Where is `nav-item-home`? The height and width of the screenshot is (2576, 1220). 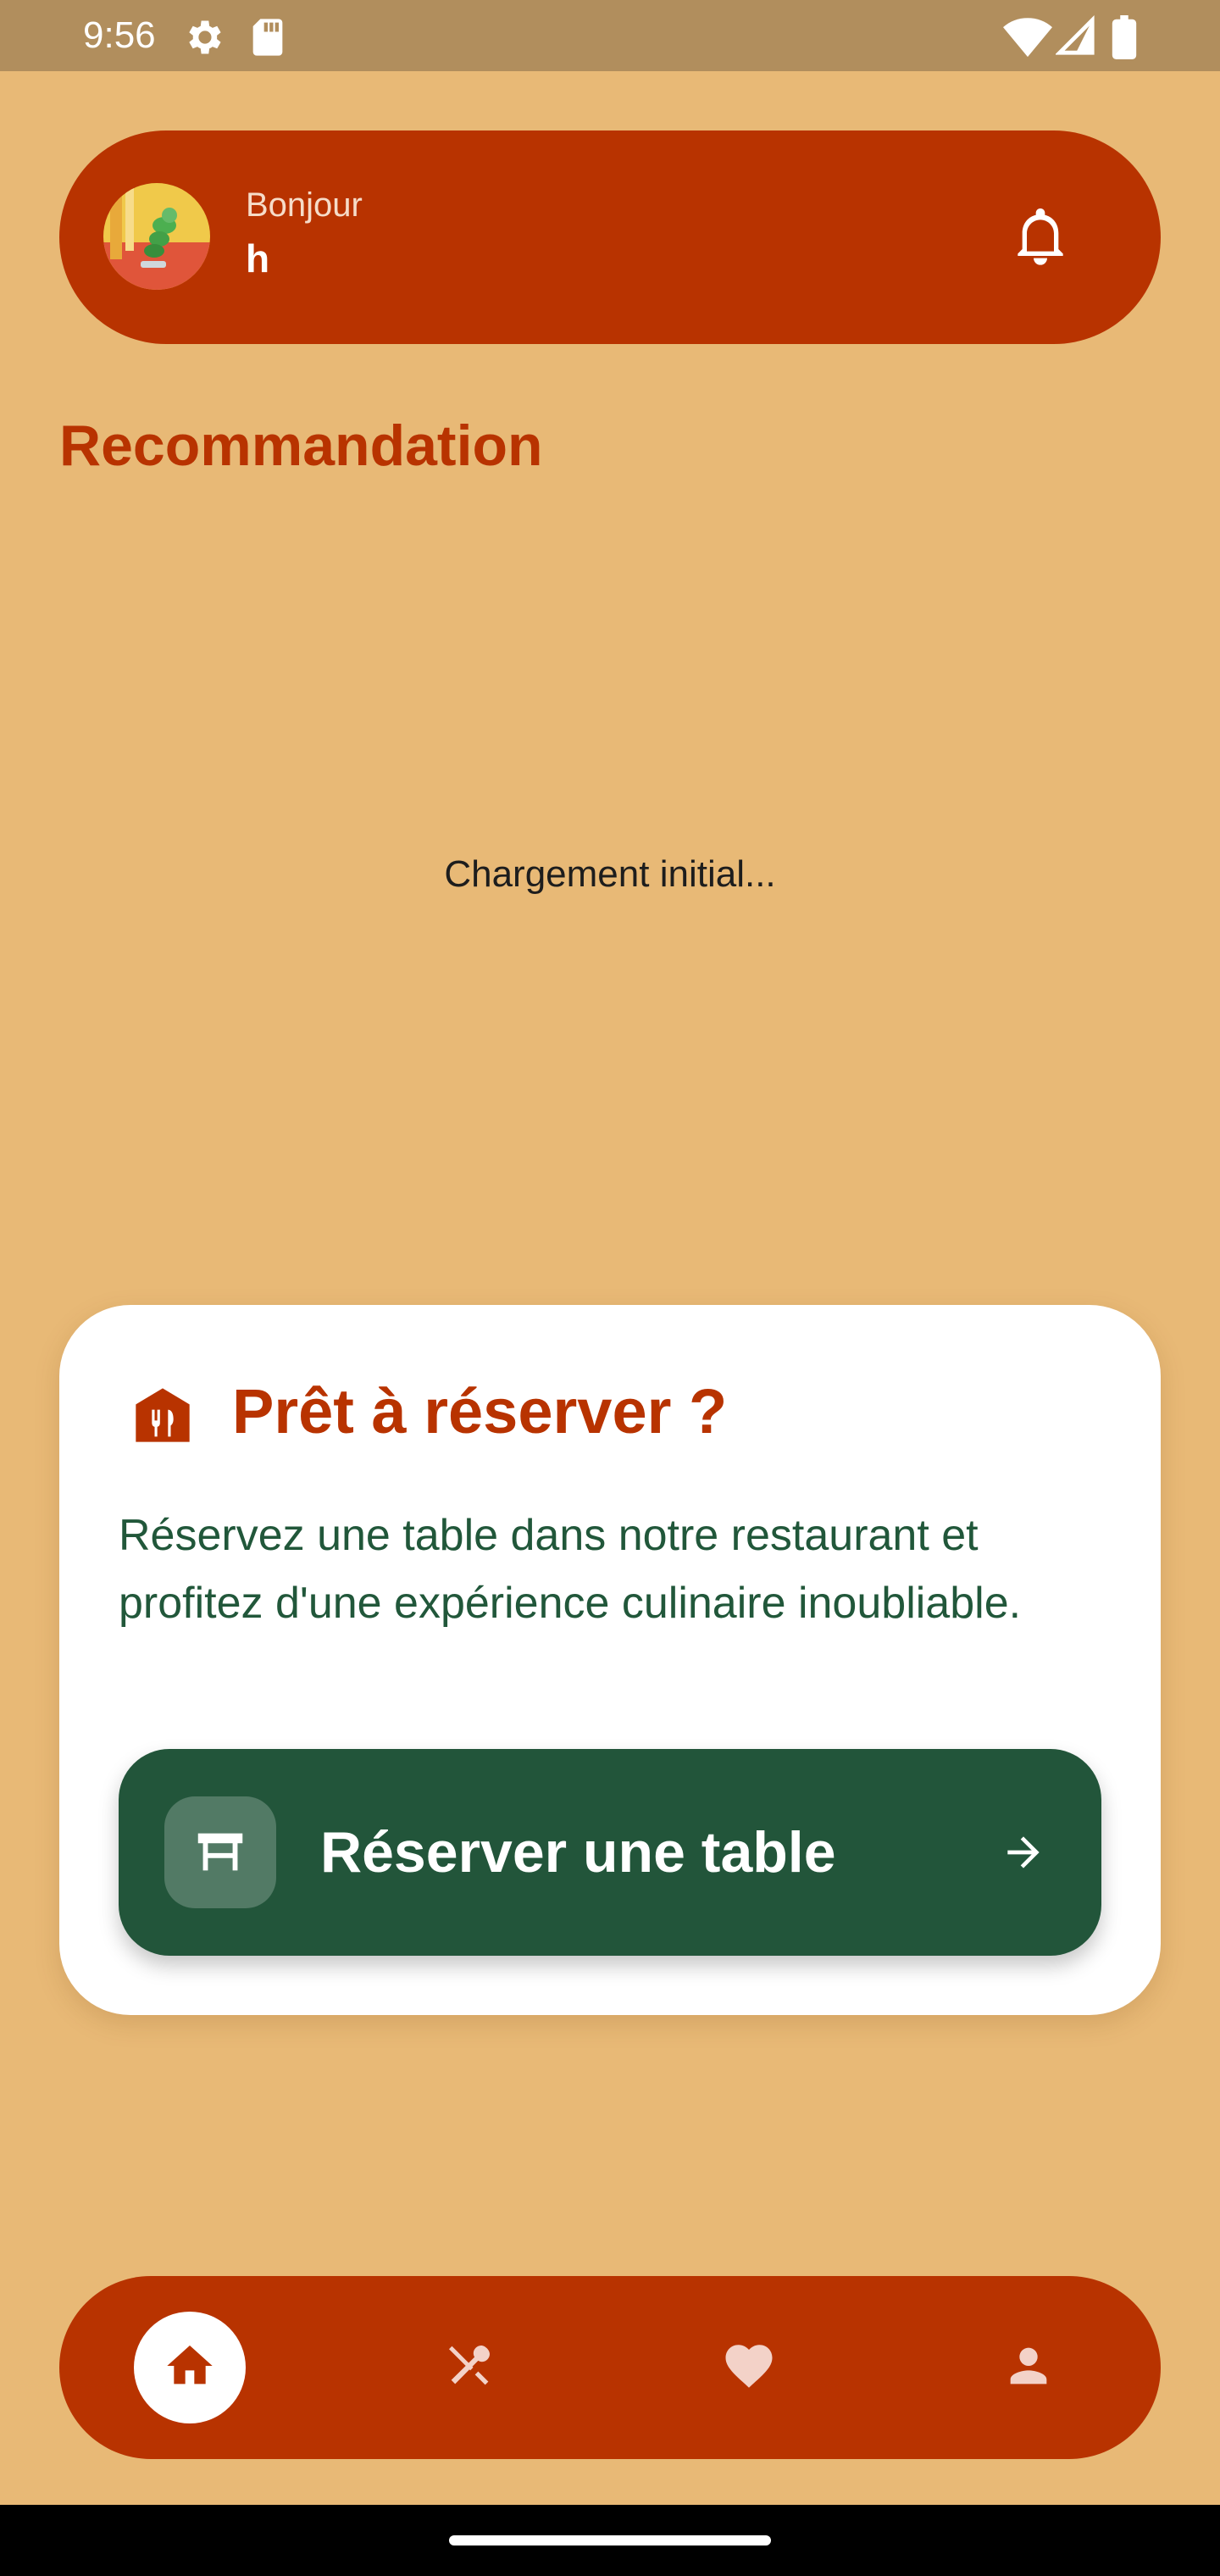 nav-item-home is located at coordinates (190, 2367).